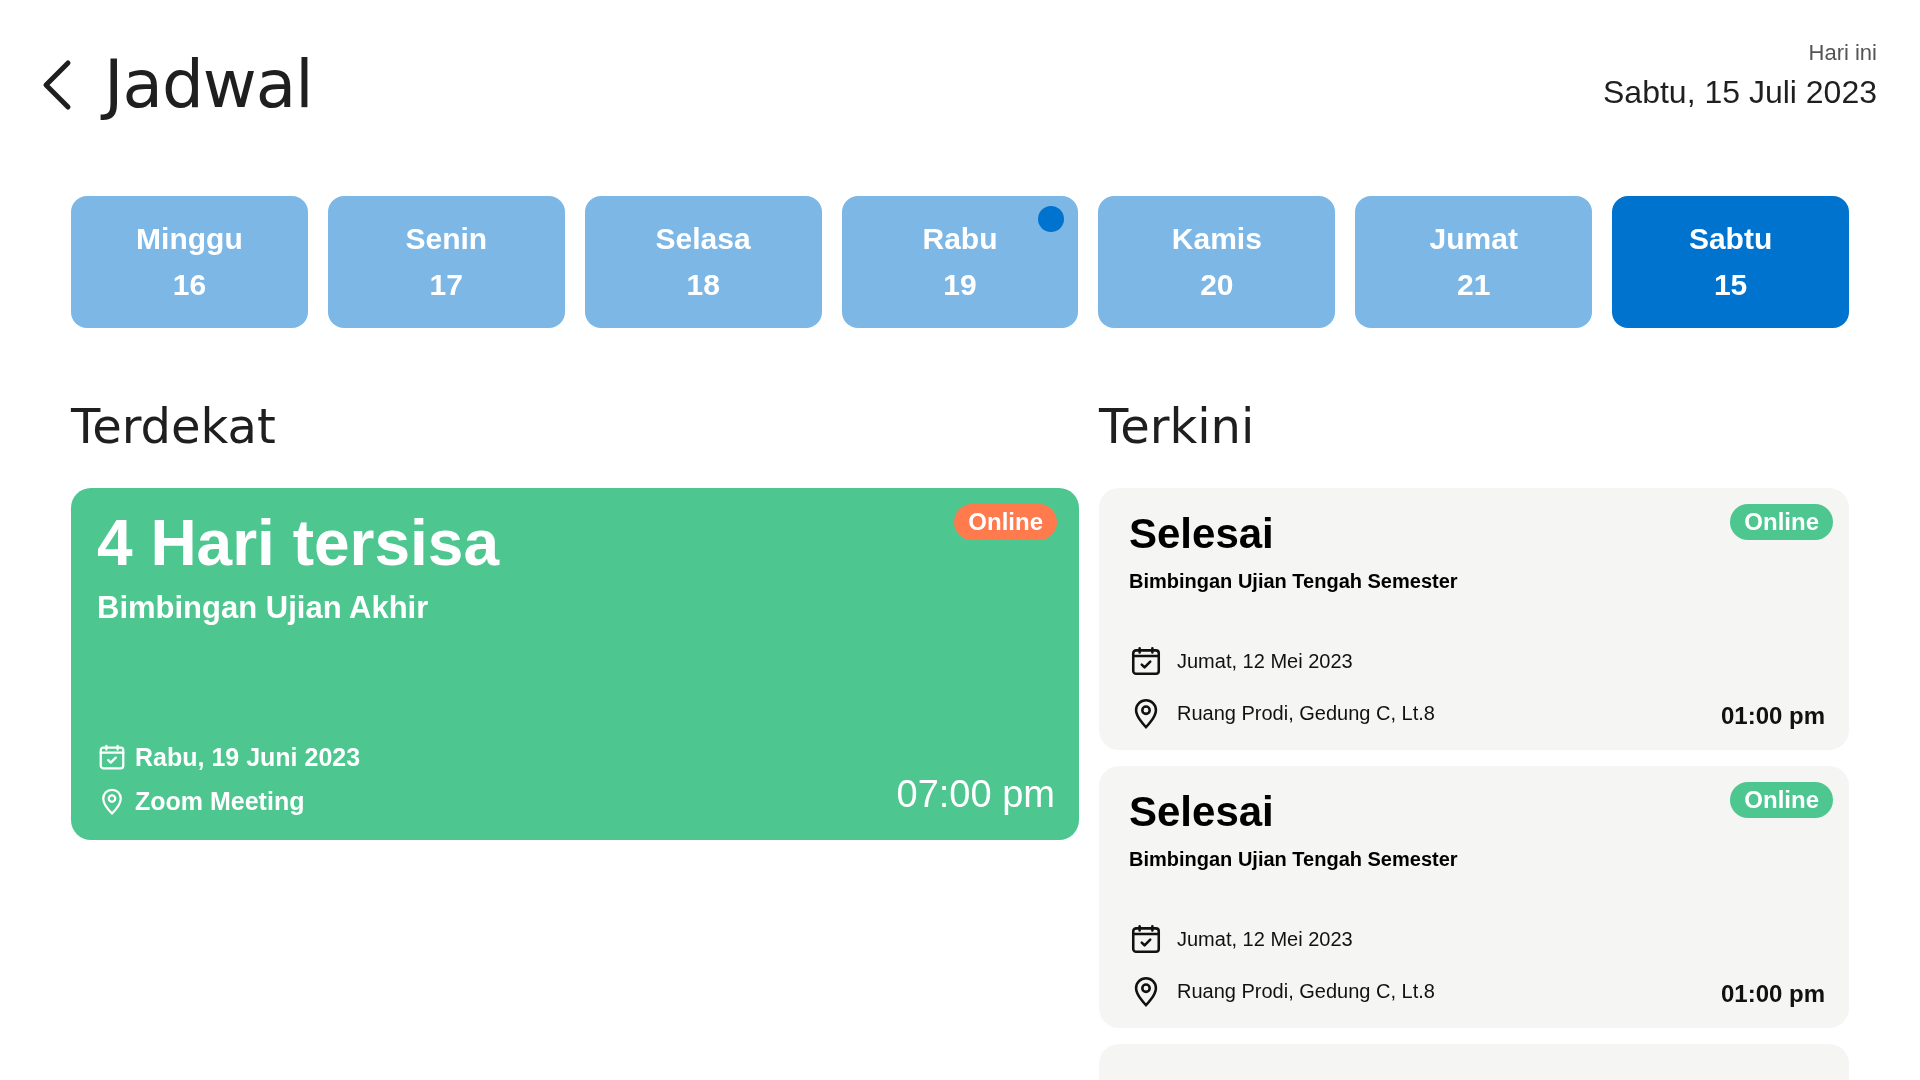 This screenshot has height=1080, width=1920. What do you see at coordinates (446, 262) in the screenshot?
I see `day-tab: Senin 17` at bounding box center [446, 262].